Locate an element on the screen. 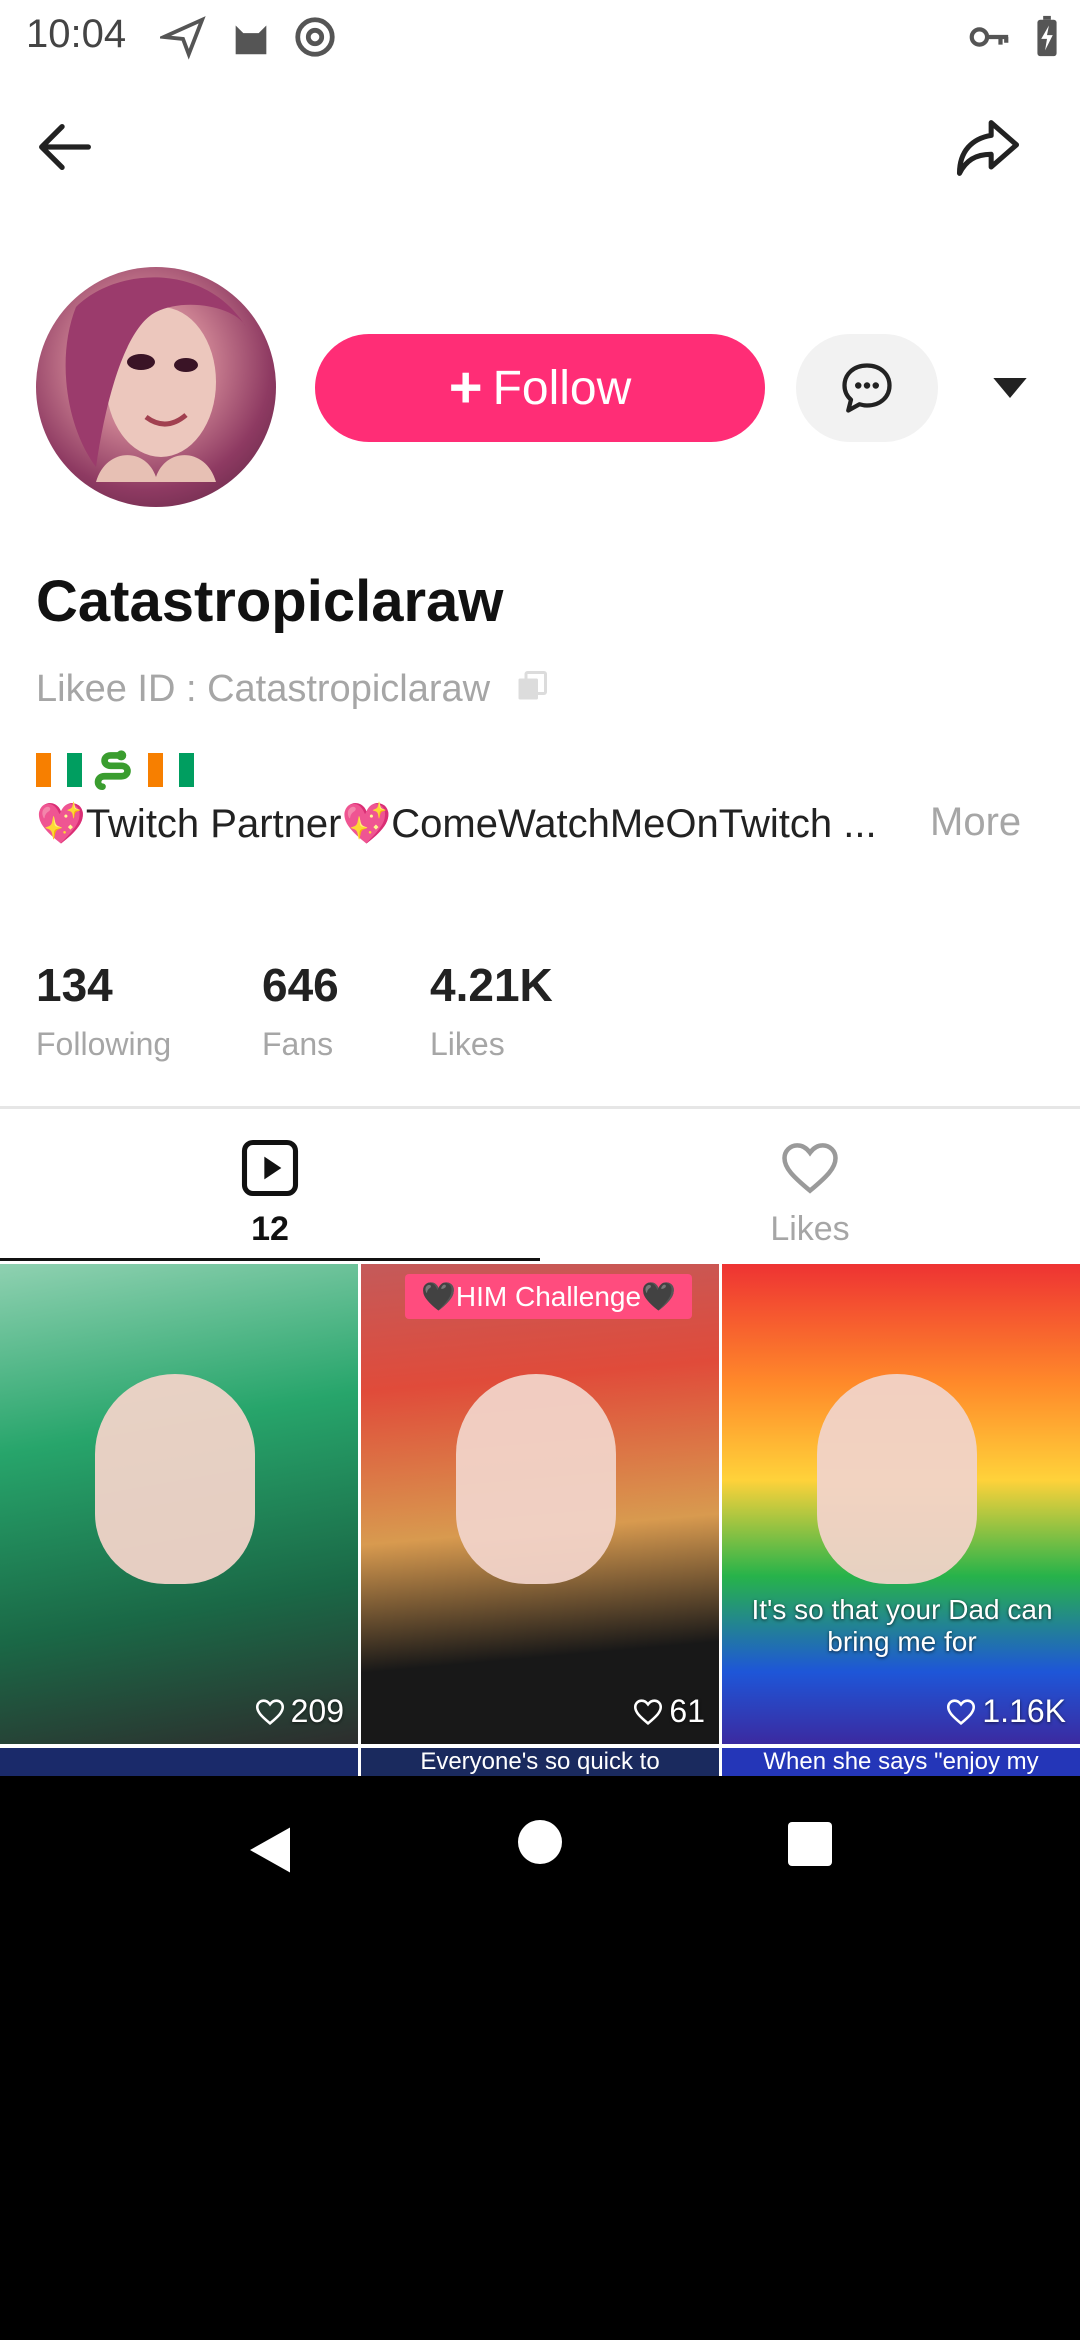  stat-following: 134 Following is located at coordinates (103, 1010).